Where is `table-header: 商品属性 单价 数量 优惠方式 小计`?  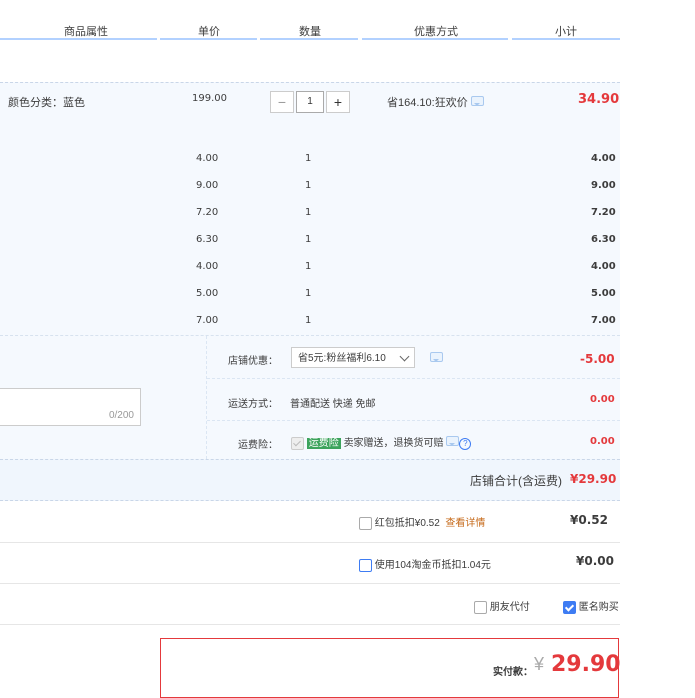
table-header: 商品属性 单价 数量 优惠方式 小计 is located at coordinates (310, 20).